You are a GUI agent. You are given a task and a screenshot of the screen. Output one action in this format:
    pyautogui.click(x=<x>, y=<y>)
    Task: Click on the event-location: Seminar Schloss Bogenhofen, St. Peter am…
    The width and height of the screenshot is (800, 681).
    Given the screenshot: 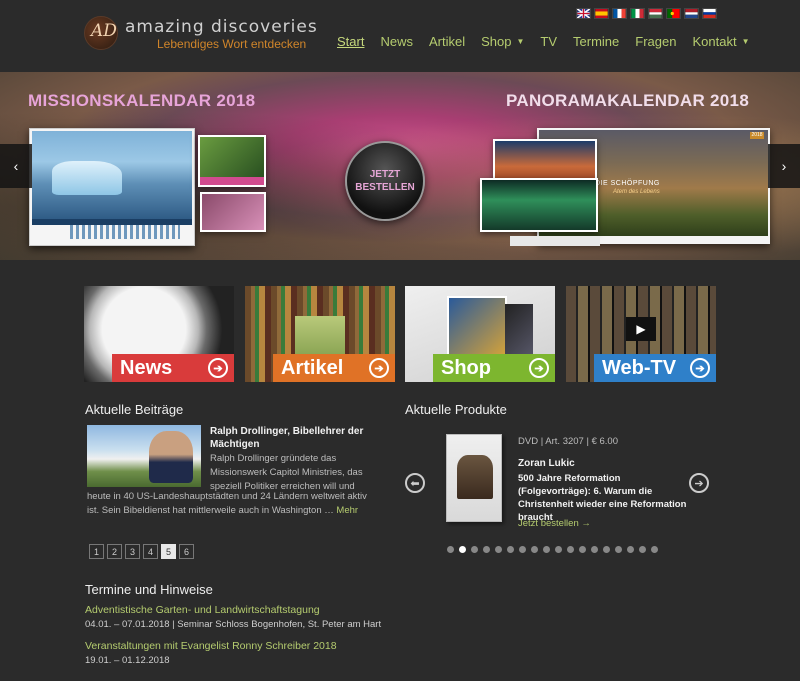 What is the action you would take?
    pyautogui.click(x=279, y=624)
    